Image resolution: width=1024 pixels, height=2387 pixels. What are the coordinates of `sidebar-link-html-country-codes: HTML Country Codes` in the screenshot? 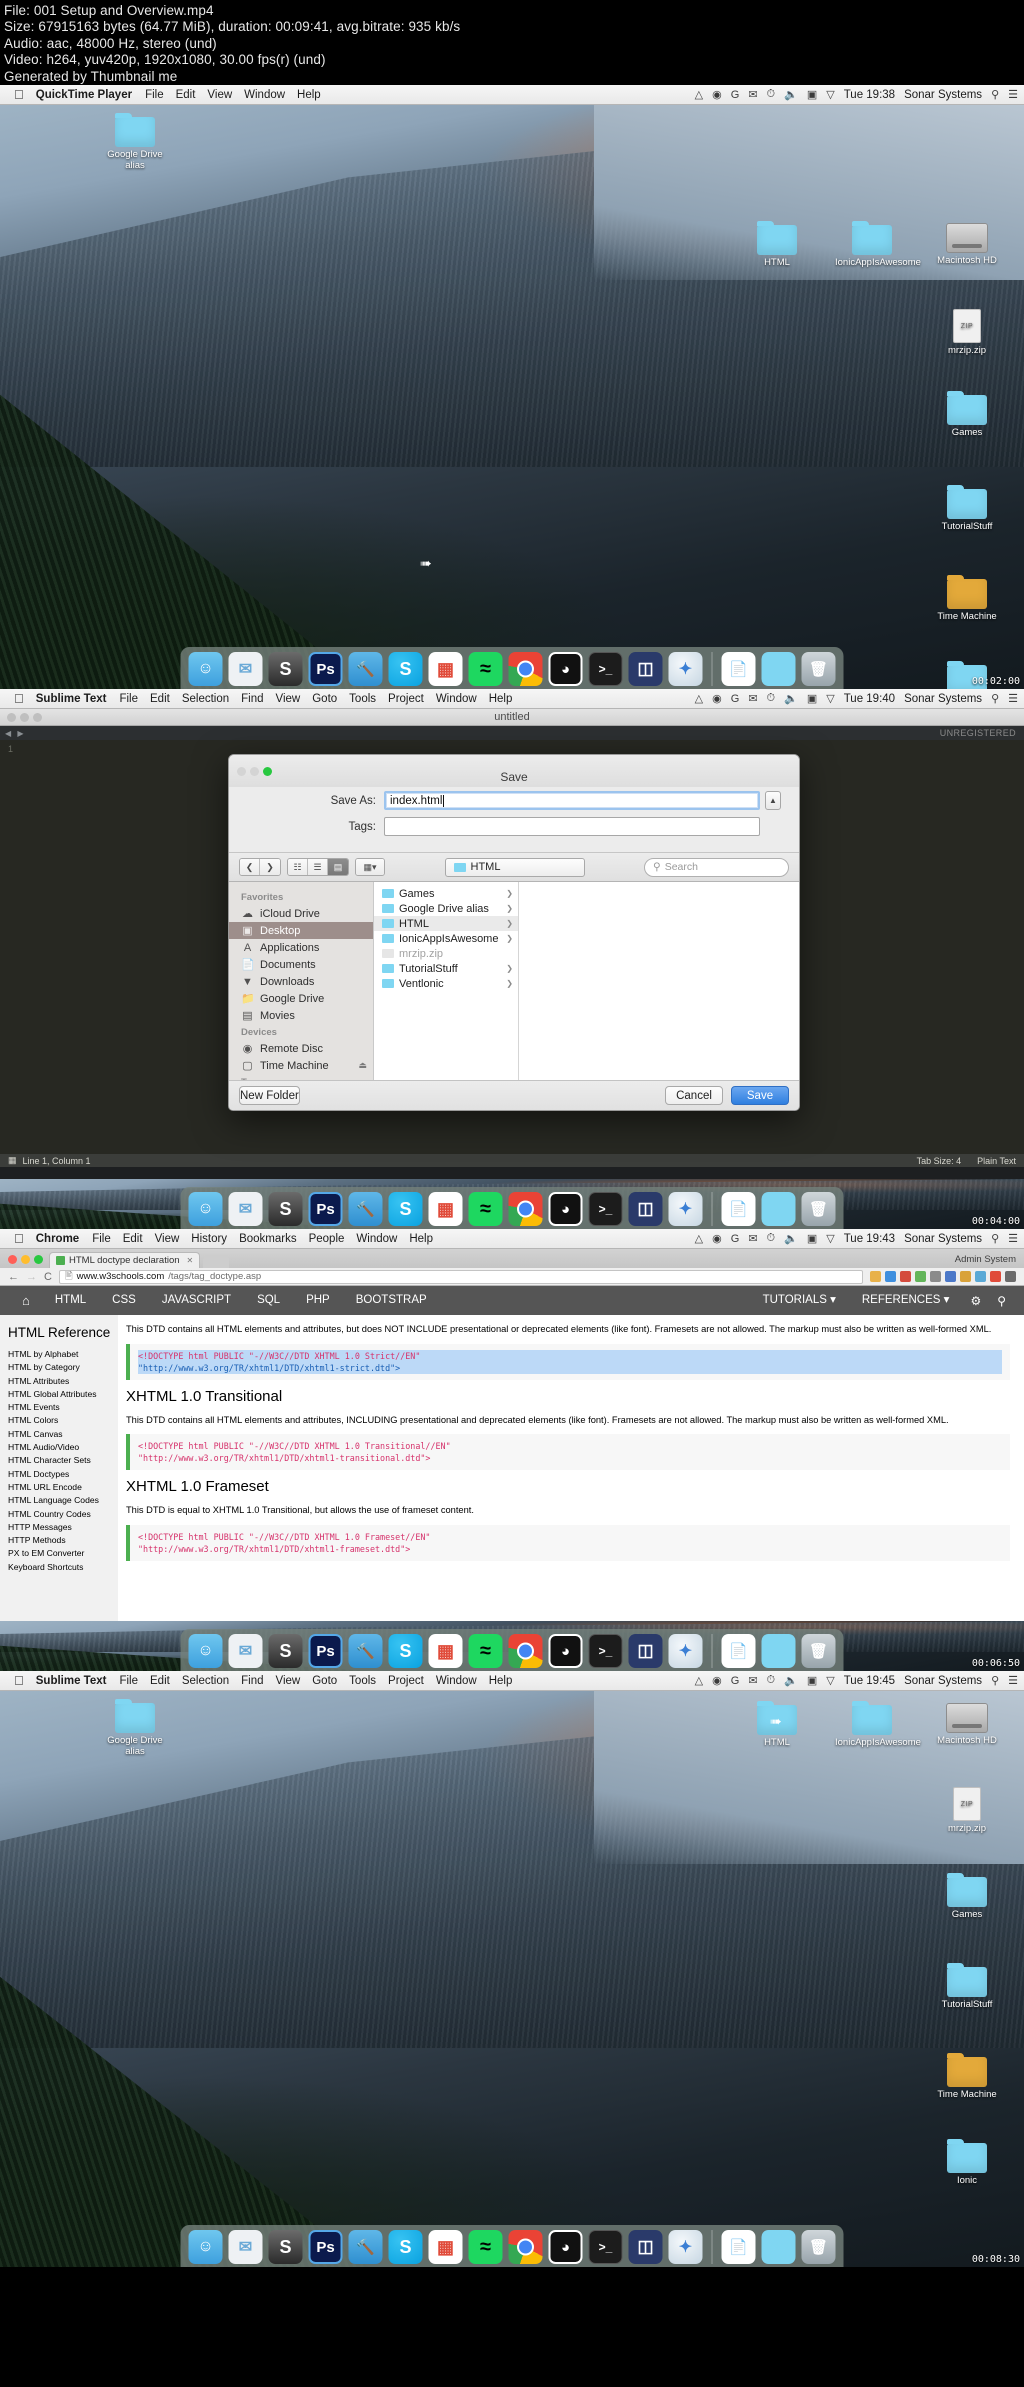 It's located at (63, 1514).